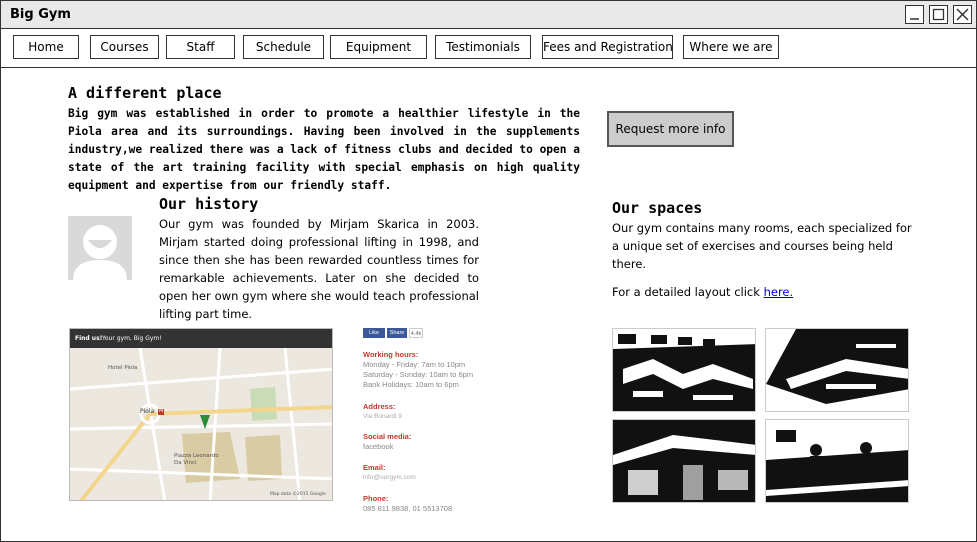 The width and height of the screenshot is (977, 542). Describe the element at coordinates (374, 333) in the screenshot. I see `facebook-like-button: Like` at that location.